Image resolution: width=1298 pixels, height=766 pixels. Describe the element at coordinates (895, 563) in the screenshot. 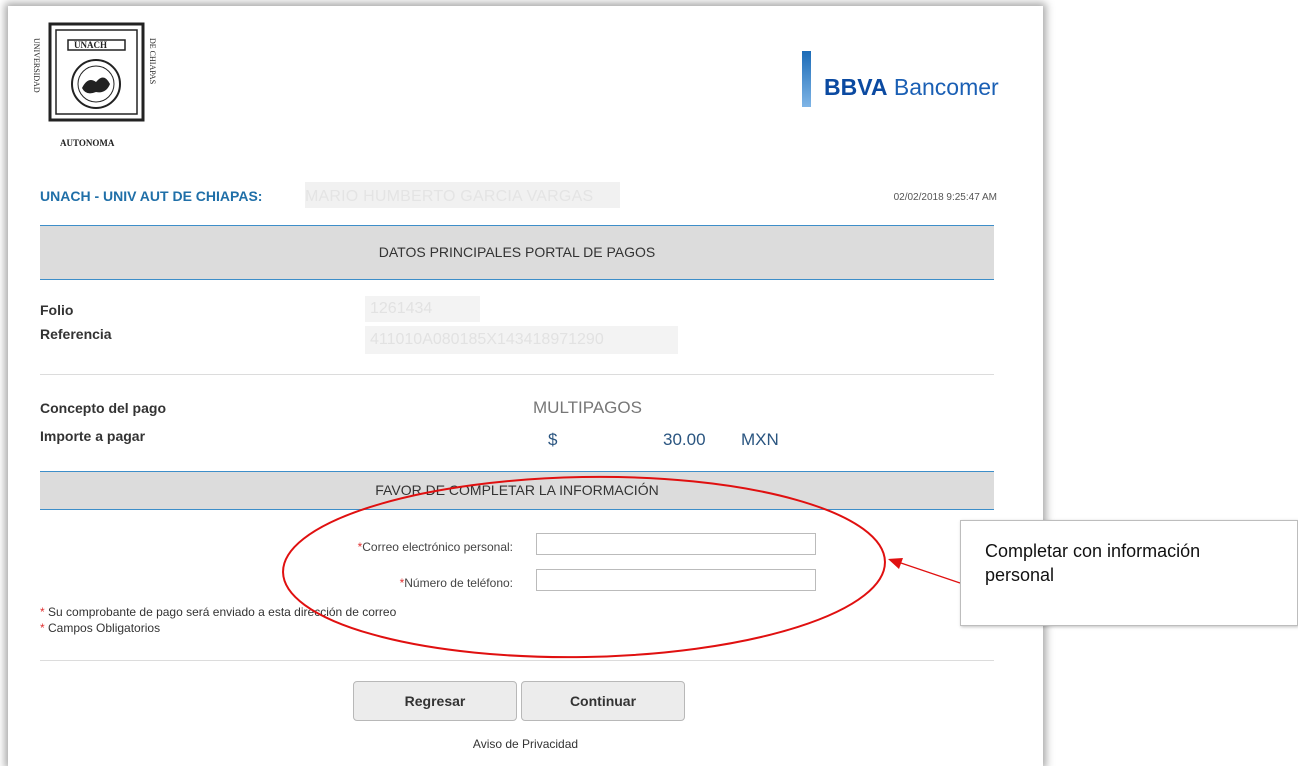

I see `annotation-arrowhead` at that location.